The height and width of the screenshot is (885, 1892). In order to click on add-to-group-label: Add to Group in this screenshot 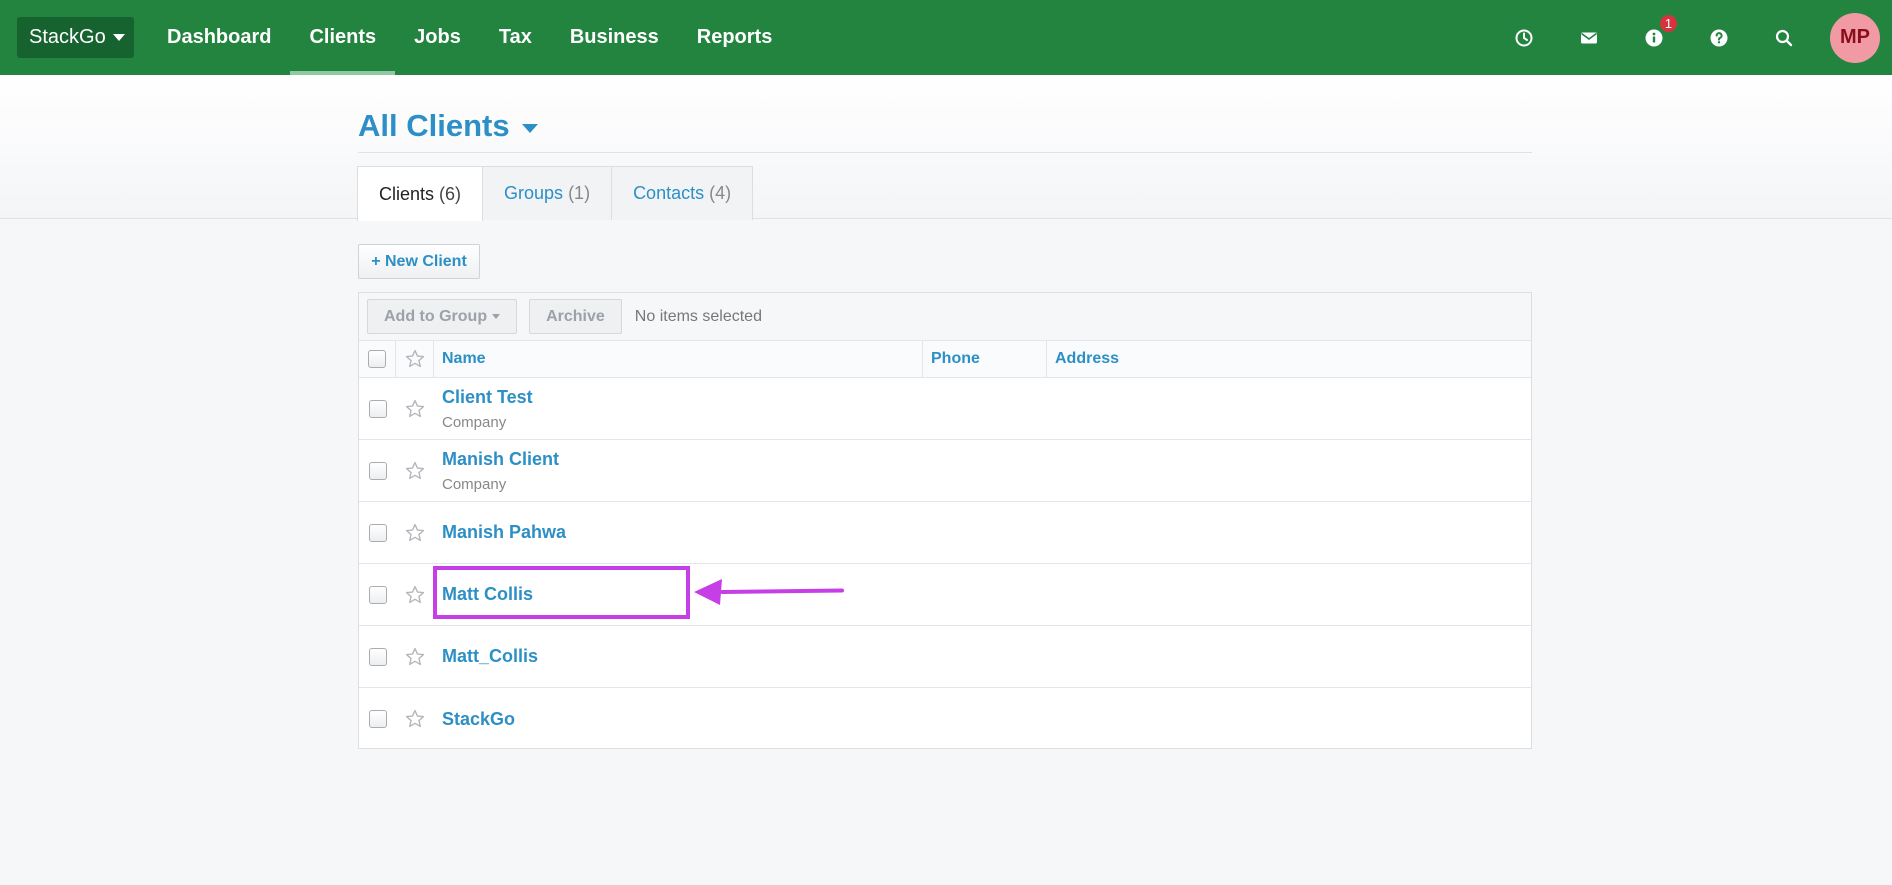, I will do `click(436, 316)`.